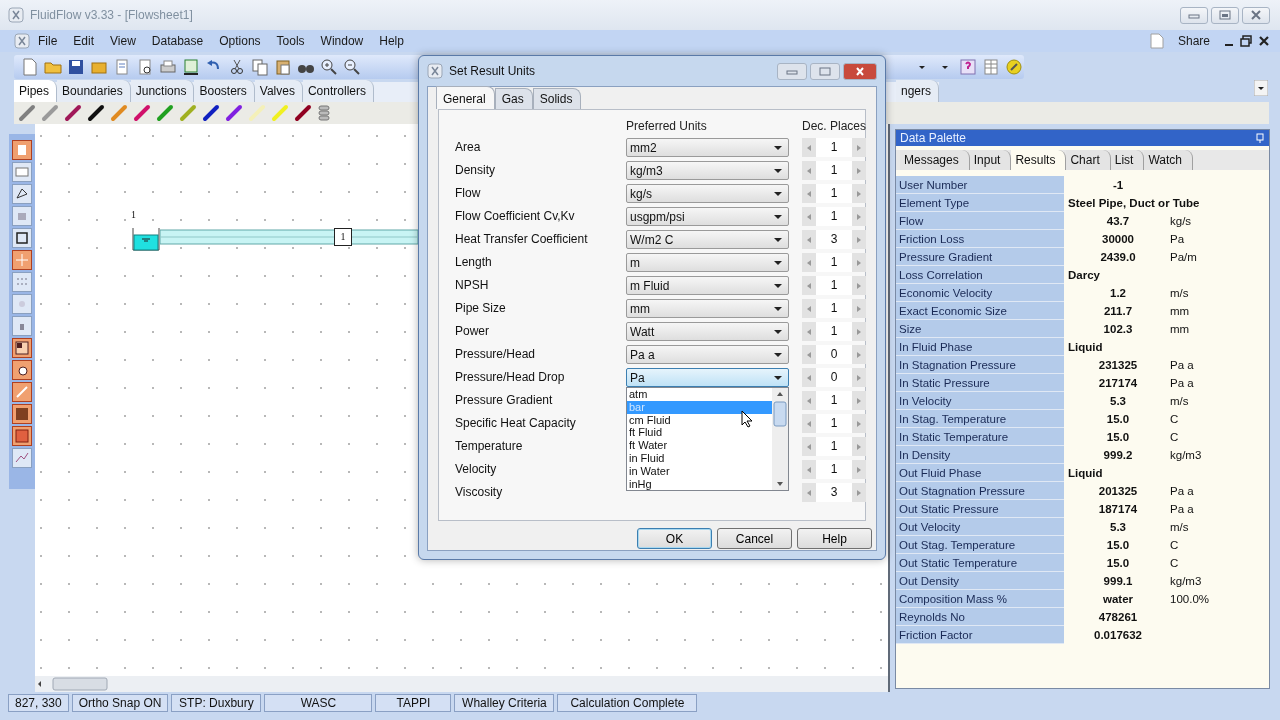  I want to click on palette-tab: Messages, so click(935, 160).